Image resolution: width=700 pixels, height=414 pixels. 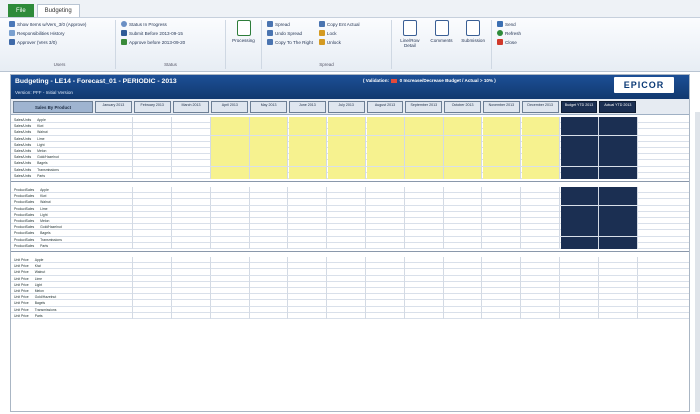 What do you see at coordinates (501, 107) in the screenshot?
I see `column-header: November 2013` at bounding box center [501, 107].